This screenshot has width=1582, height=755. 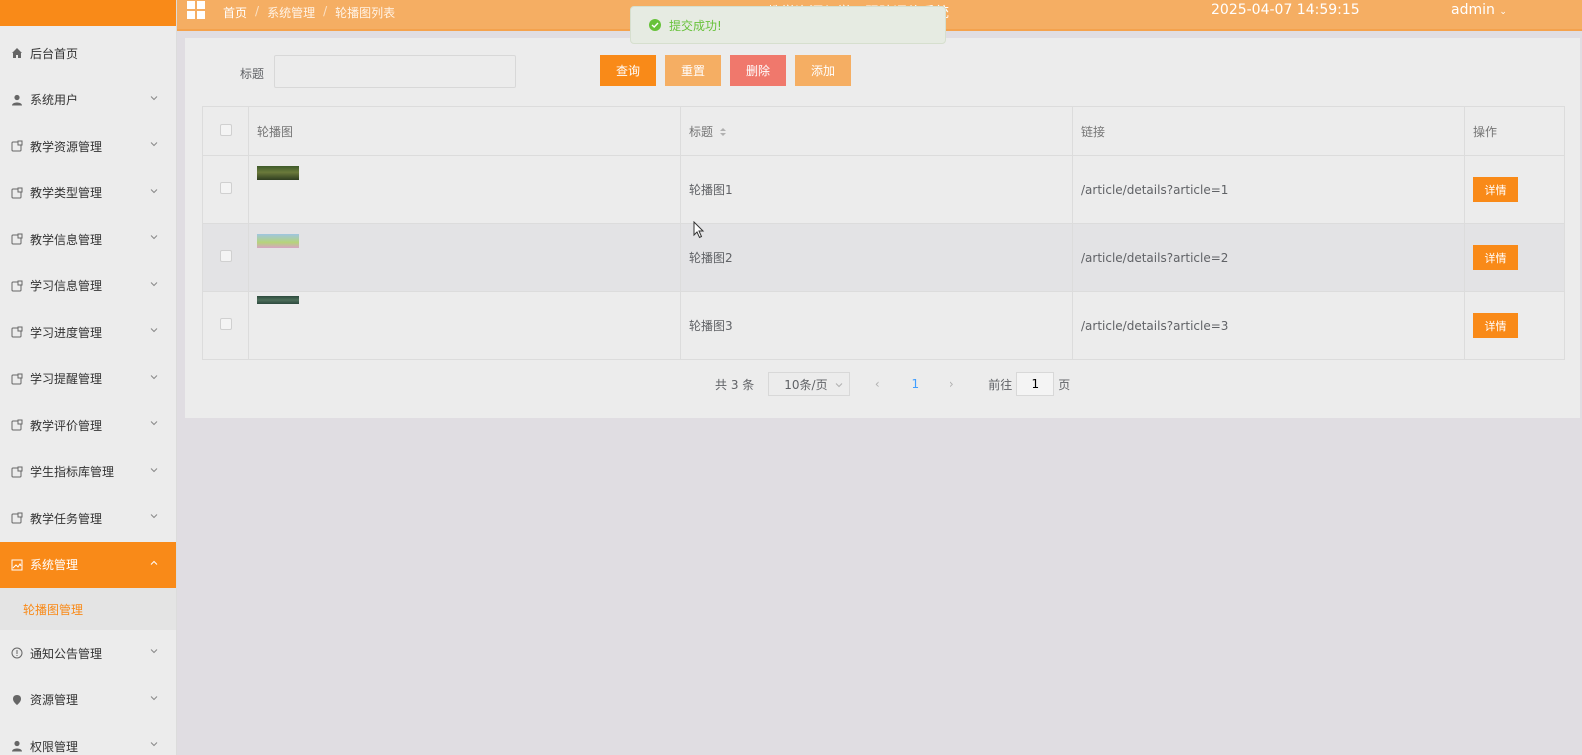 What do you see at coordinates (628, 70) in the screenshot?
I see `query-button: 查询` at bounding box center [628, 70].